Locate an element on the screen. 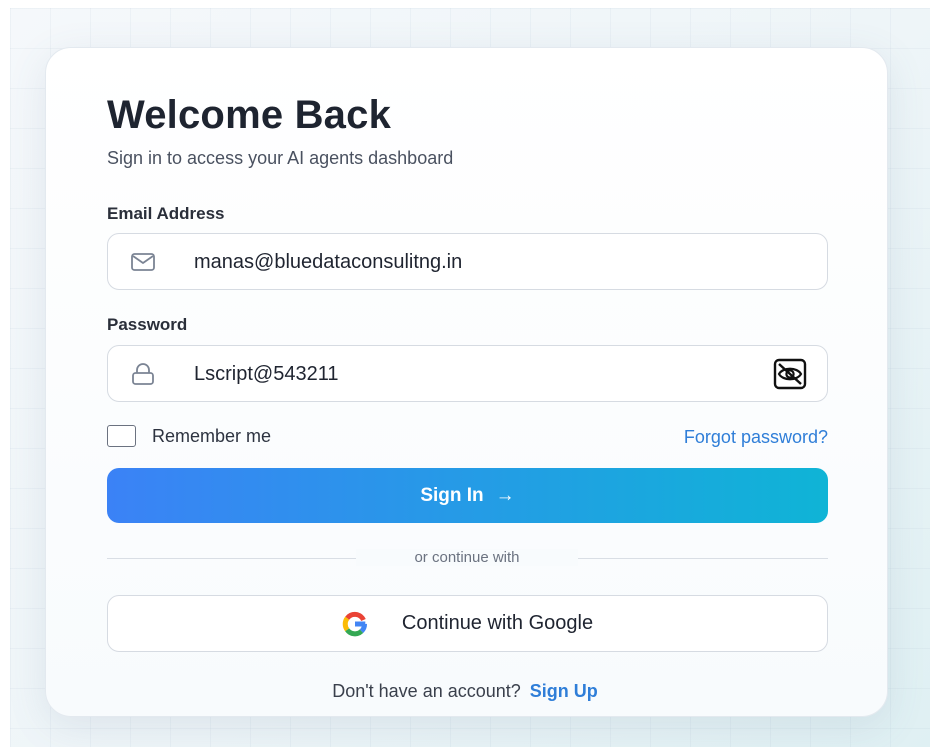  remember-me: Remember me is located at coordinates (189, 436).